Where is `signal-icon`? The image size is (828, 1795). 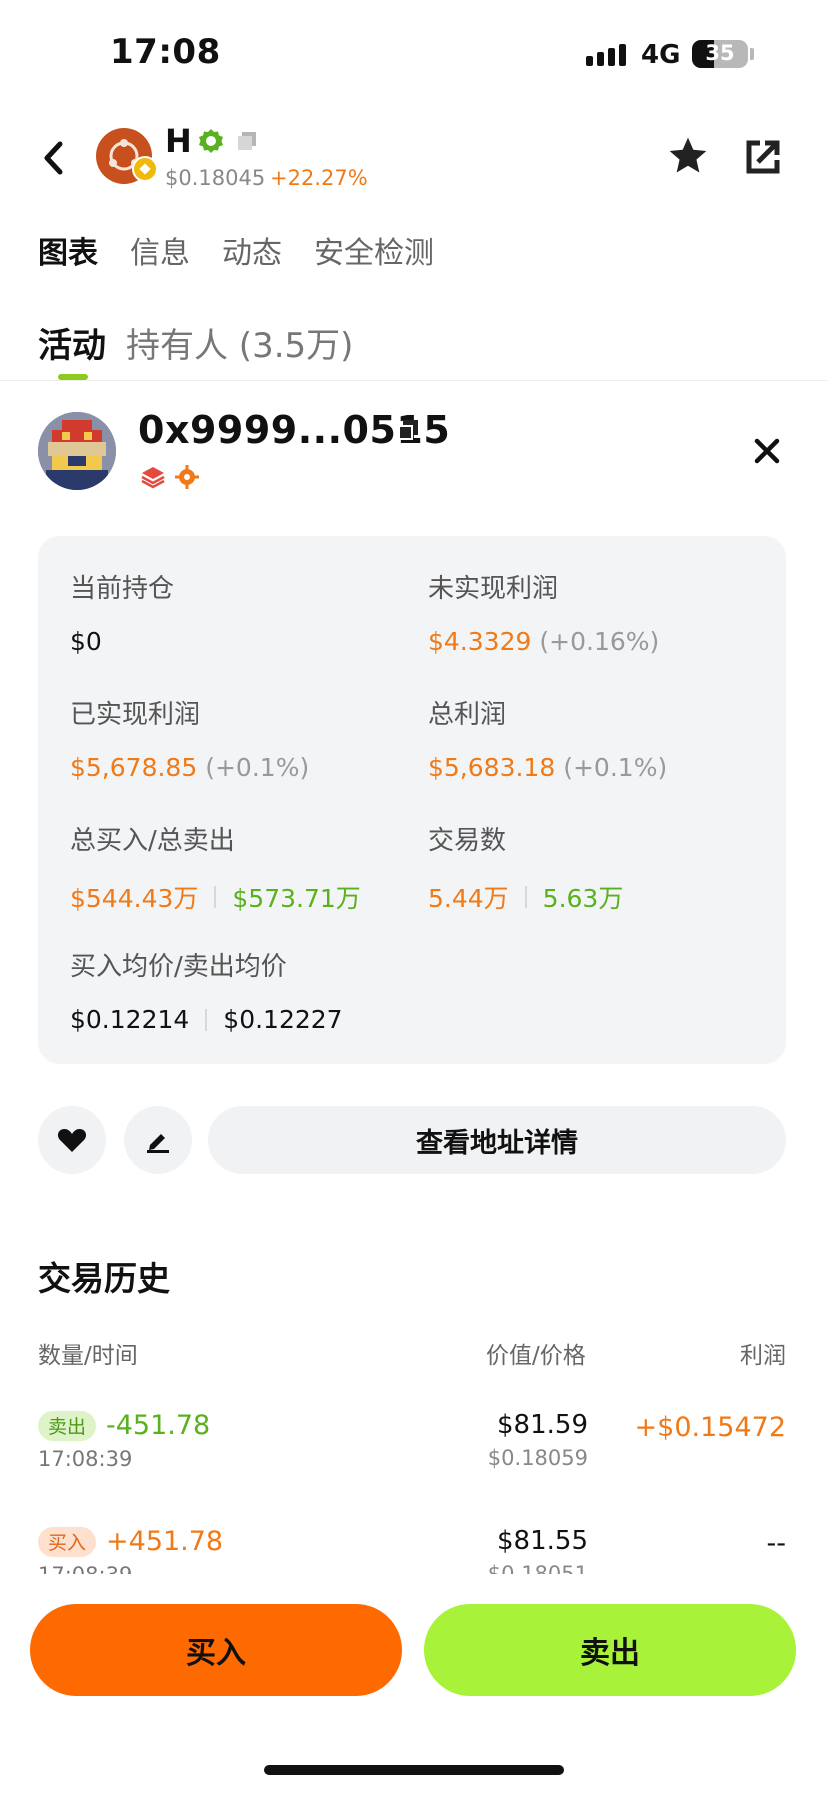 signal-icon is located at coordinates (606, 54).